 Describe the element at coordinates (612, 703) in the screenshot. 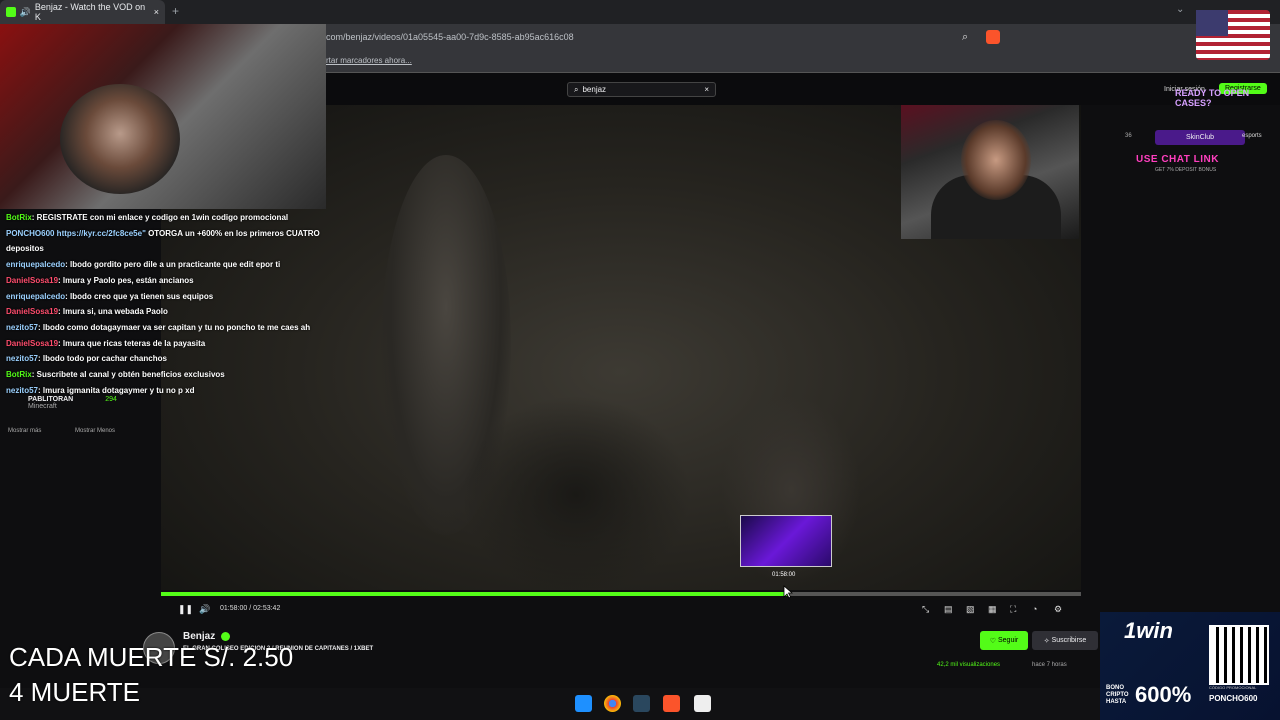

I see `chrome-icon` at that location.